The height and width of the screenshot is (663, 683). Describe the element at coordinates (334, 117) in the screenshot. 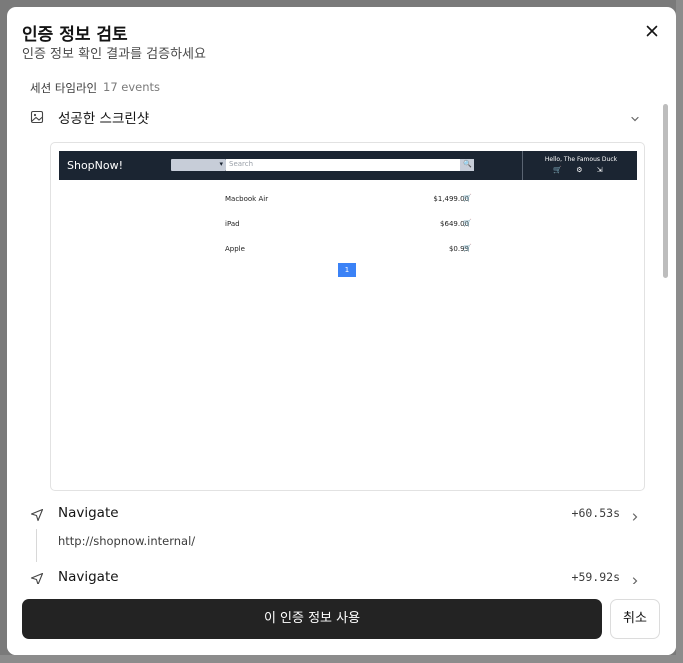

I see `timeline-event-screenshot: 성공한 스크린샷` at that location.